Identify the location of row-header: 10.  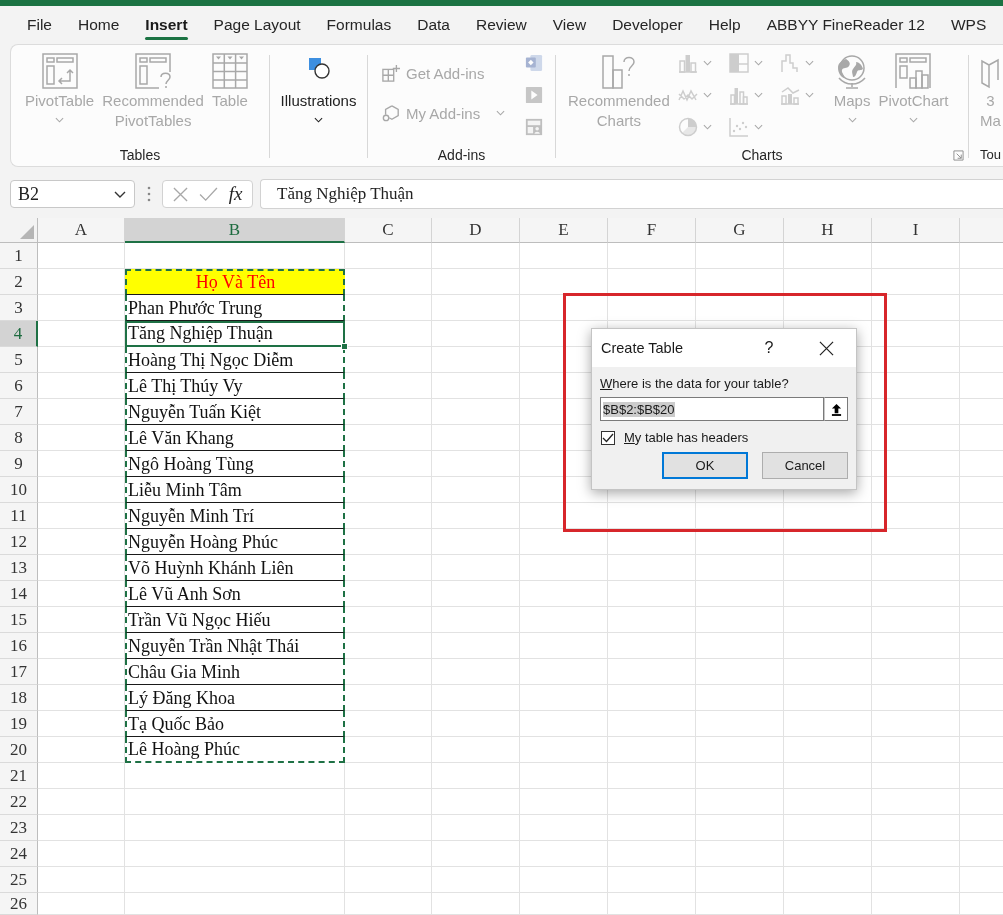
(19, 490).